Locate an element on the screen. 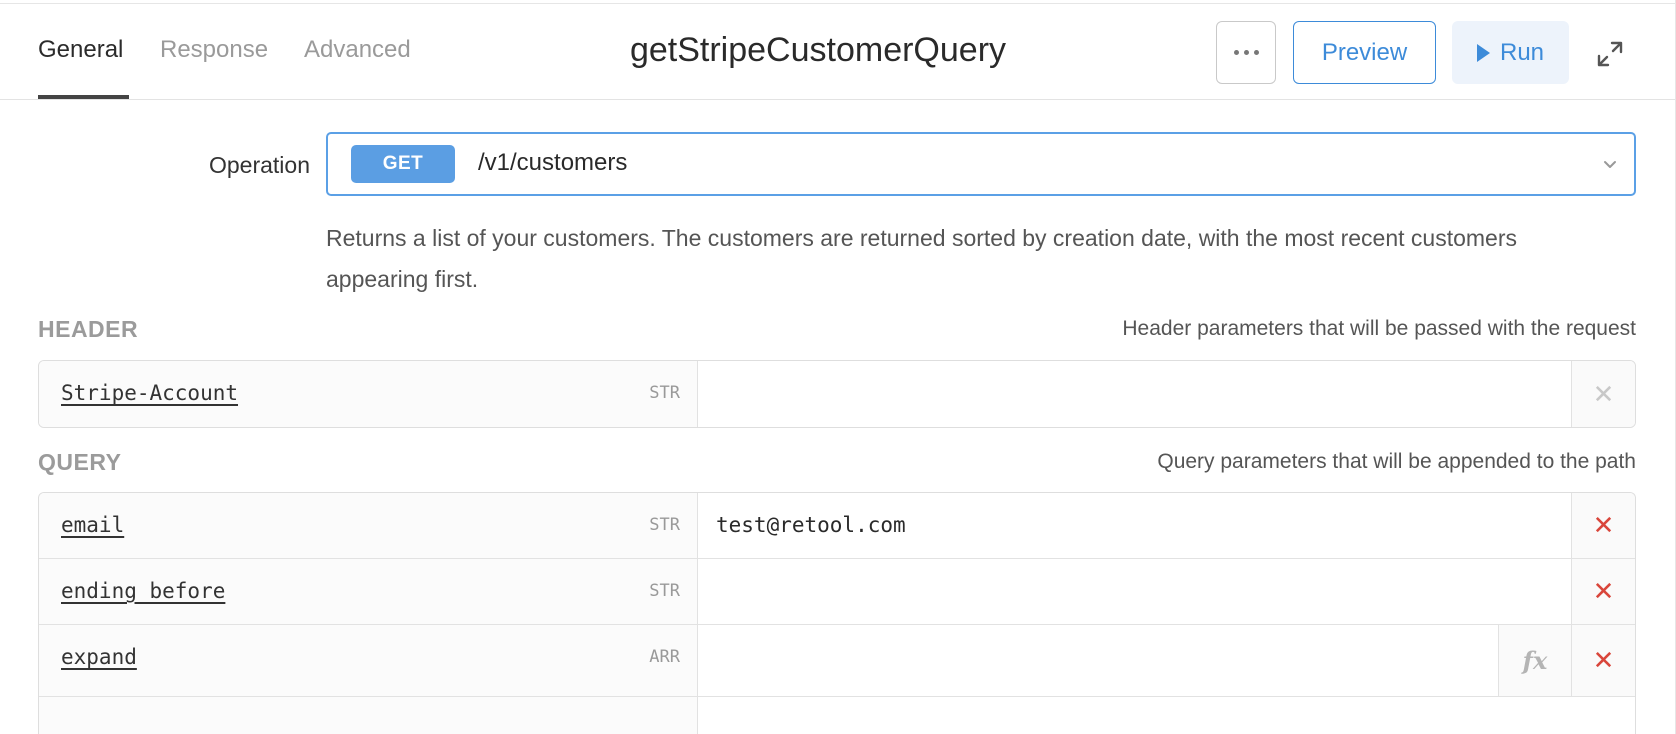  param-name: email is located at coordinates (92, 525).